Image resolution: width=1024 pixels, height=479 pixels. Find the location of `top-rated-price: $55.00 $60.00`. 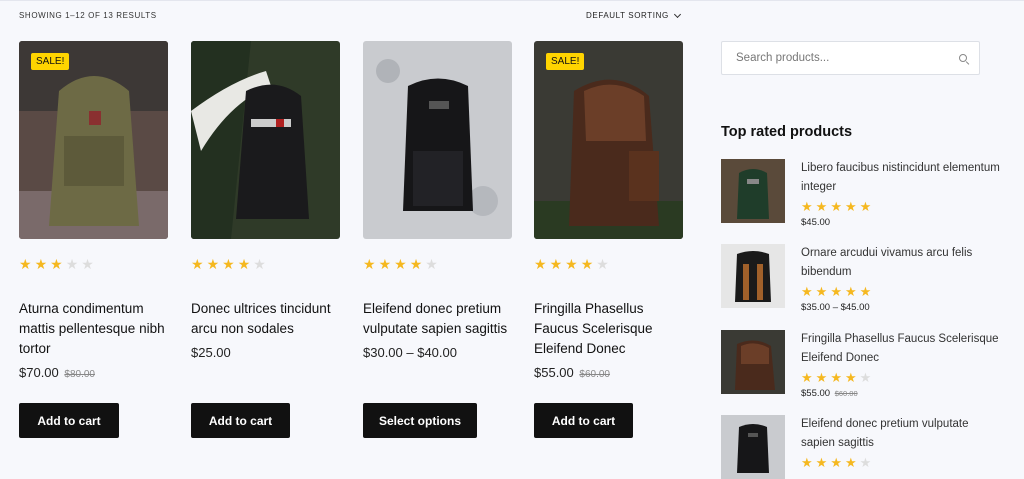

top-rated-price: $55.00 $60.00 is located at coordinates (901, 393).